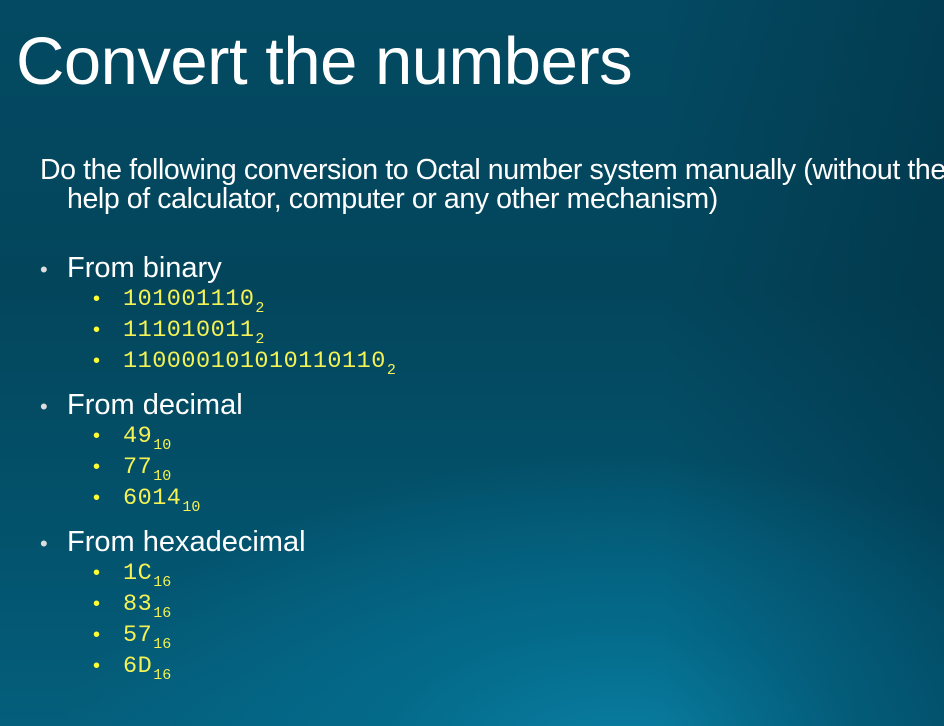 Image resolution: width=944 pixels, height=726 pixels. I want to click on list-item: • 6014 10, so click(168, 500).